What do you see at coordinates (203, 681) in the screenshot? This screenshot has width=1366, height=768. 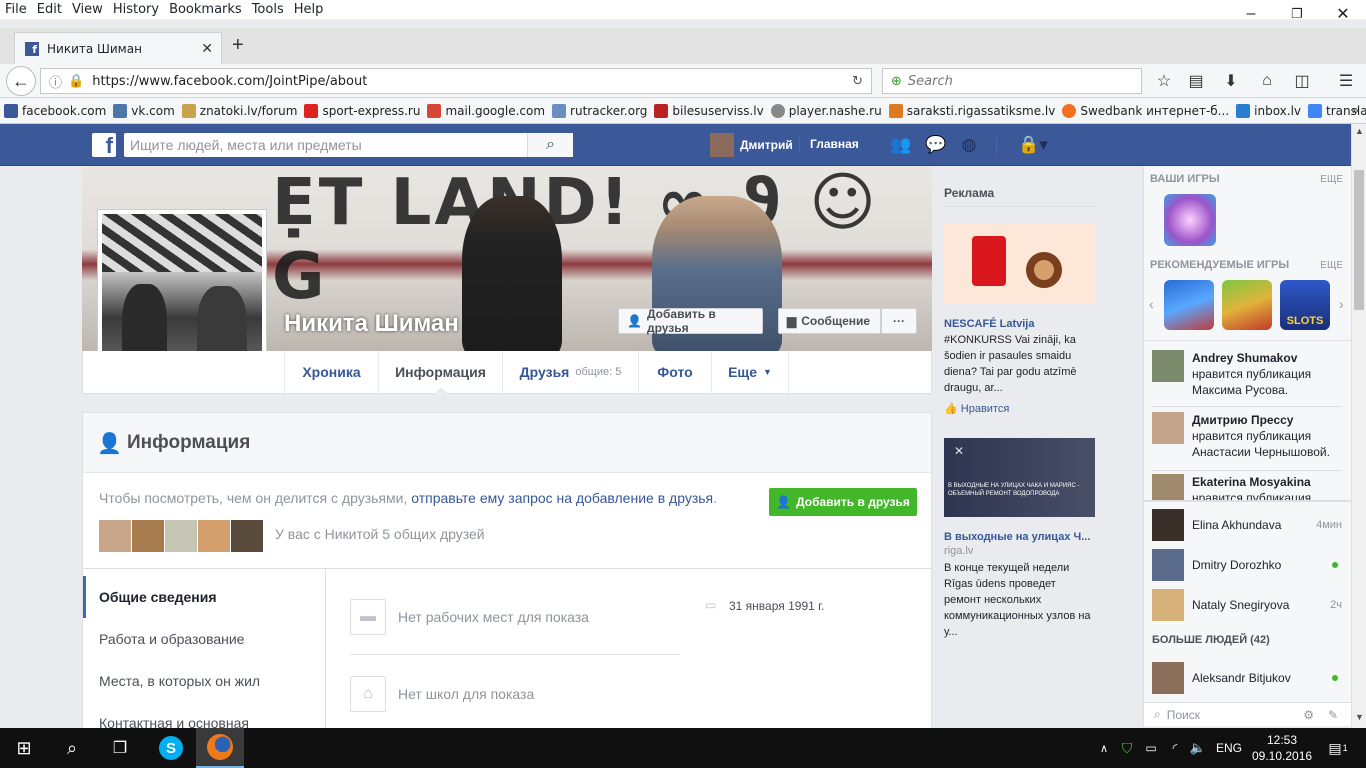 I see `section-places: Места, в которых он жил` at bounding box center [203, 681].